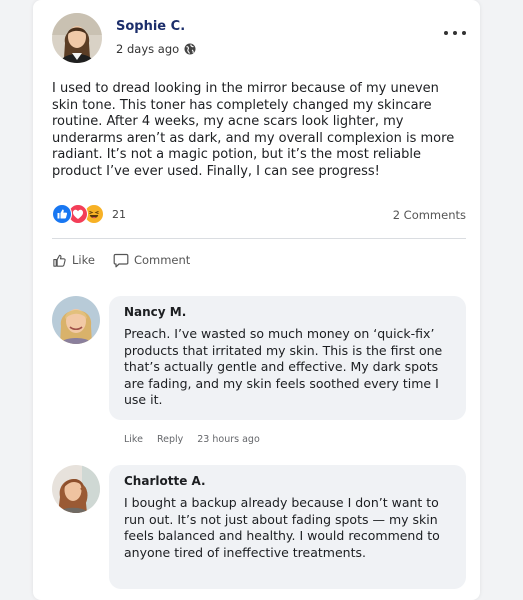  What do you see at coordinates (192, 439) in the screenshot?
I see `comment-actions: Like Reply 23 hours ago` at bounding box center [192, 439].